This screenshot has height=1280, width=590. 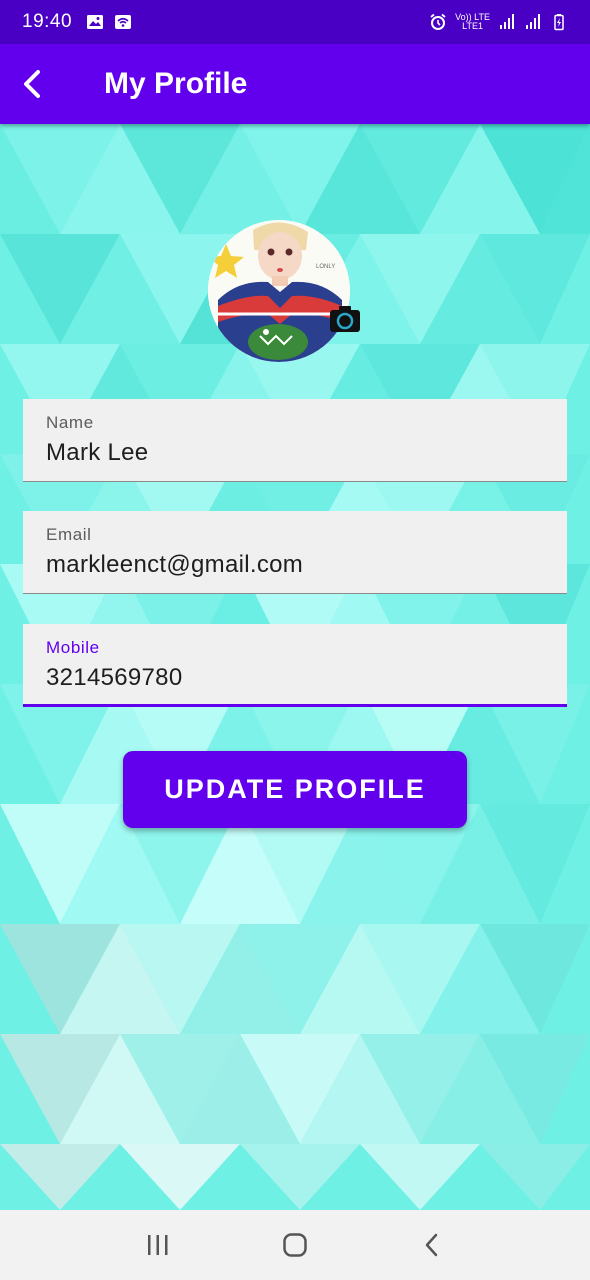 I want to click on page-title: My Profile, so click(x=176, y=83).